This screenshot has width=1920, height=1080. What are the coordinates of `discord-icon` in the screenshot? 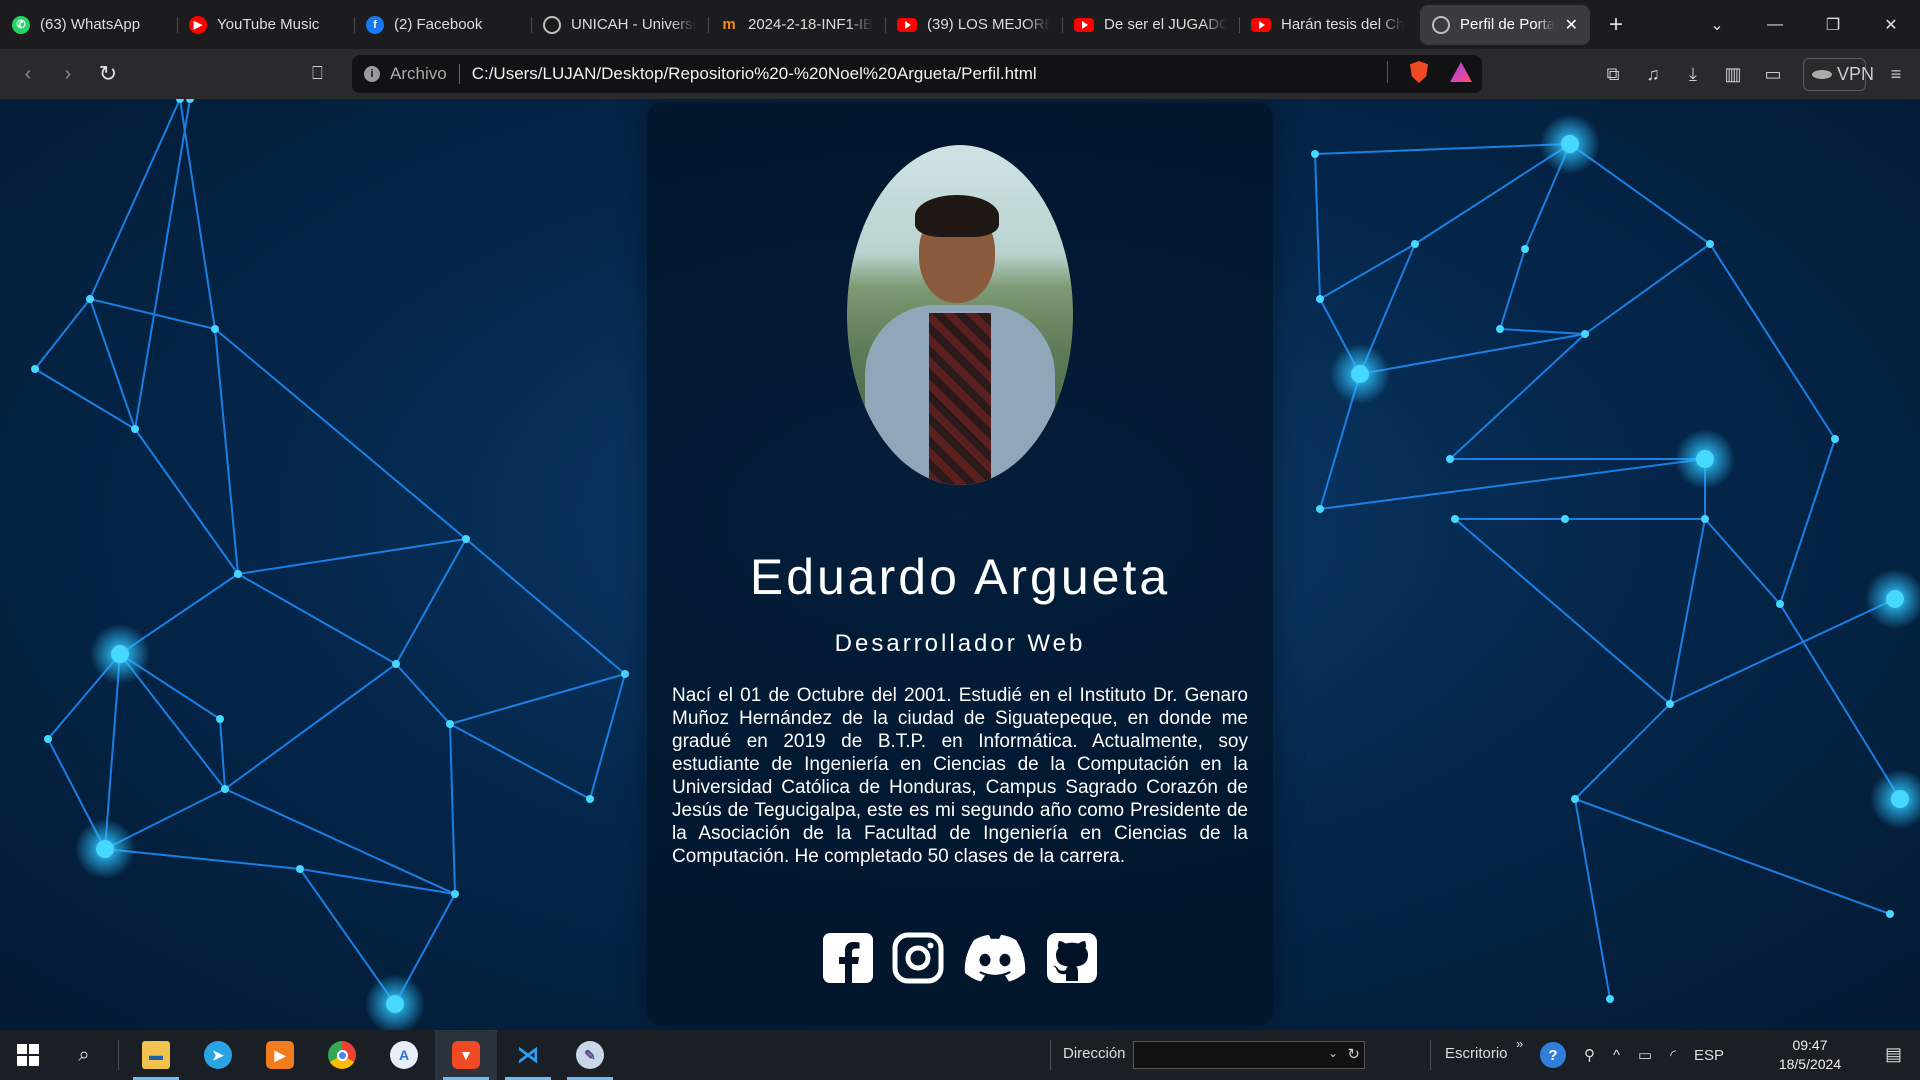 It's located at (995, 958).